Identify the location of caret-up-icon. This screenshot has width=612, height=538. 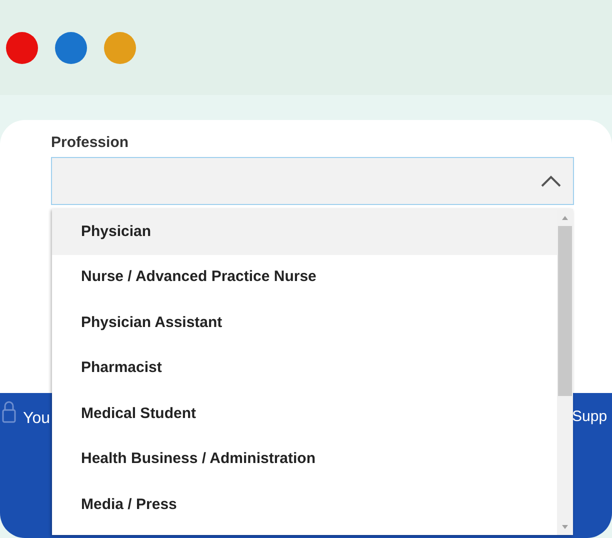
(551, 181).